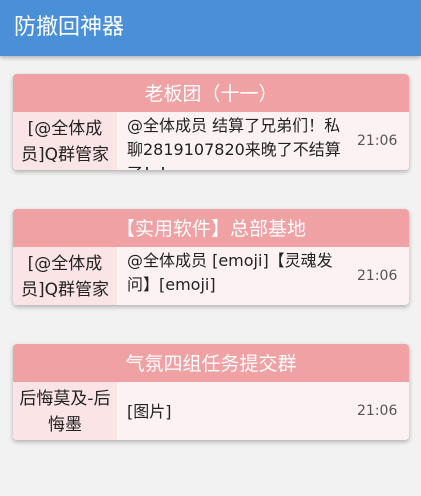 The height and width of the screenshot is (496, 421). Describe the element at coordinates (210, 28) in the screenshot. I see `app-title: 防撤回神器` at that location.